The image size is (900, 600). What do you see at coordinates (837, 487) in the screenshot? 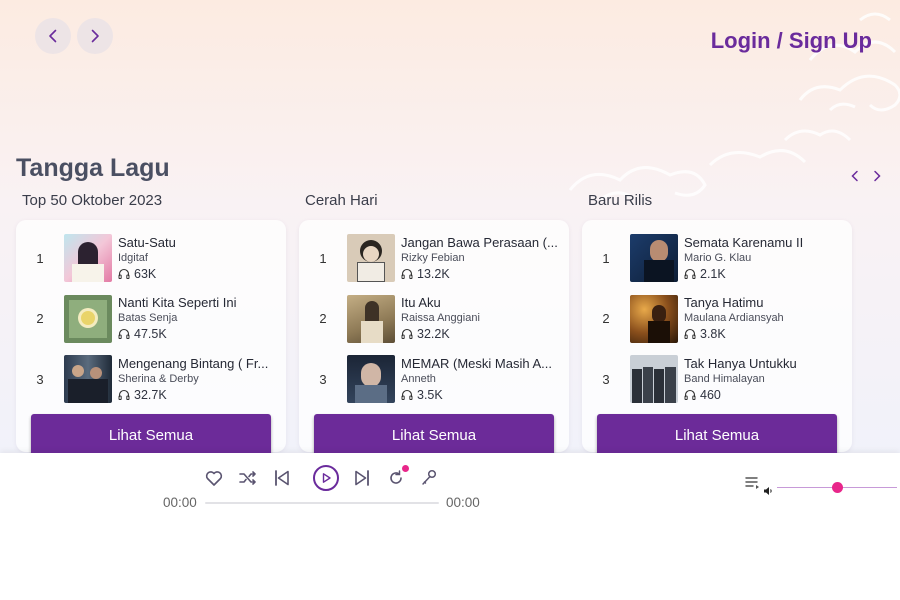
I see `volume-slider-knob` at bounding box center [837, 487].